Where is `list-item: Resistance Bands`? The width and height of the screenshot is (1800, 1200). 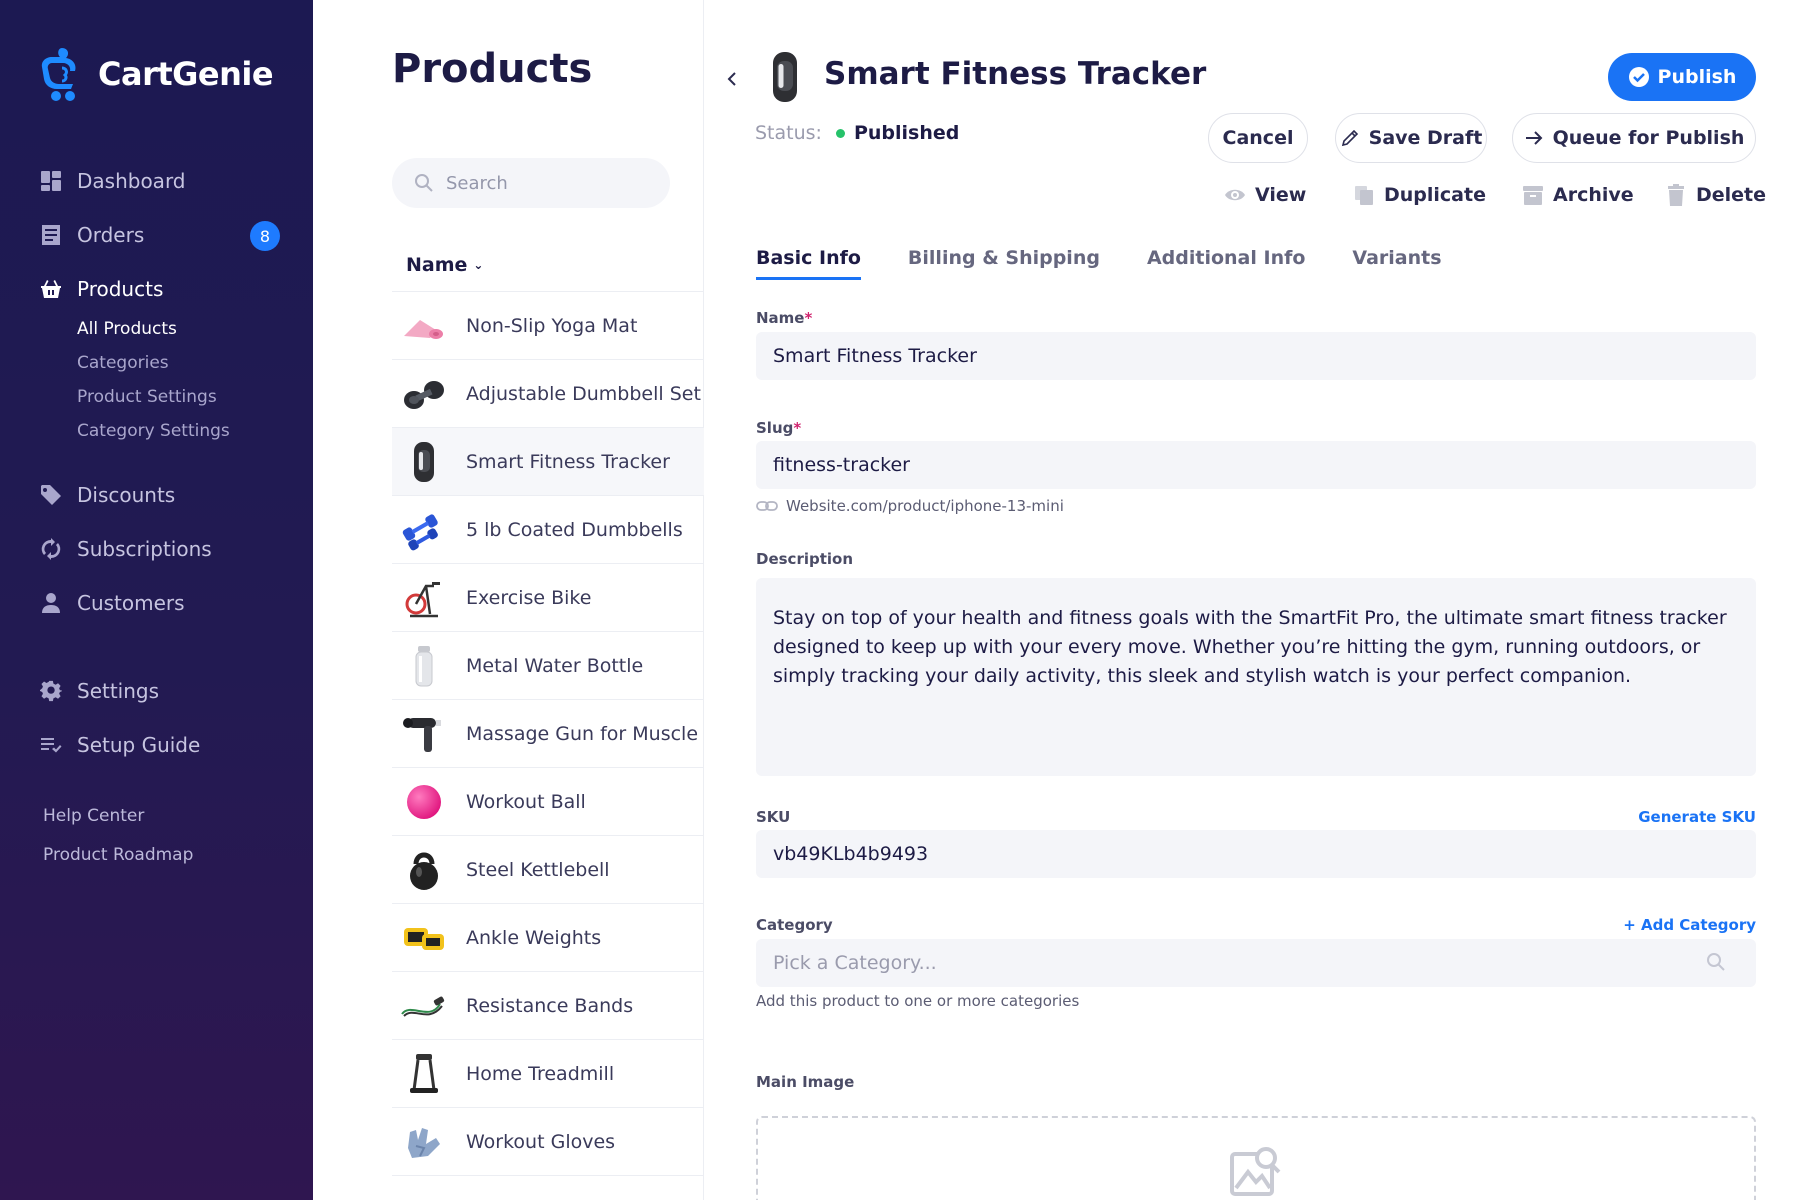
list-item: Resistance Bands is located at coordinates (548, 1006).